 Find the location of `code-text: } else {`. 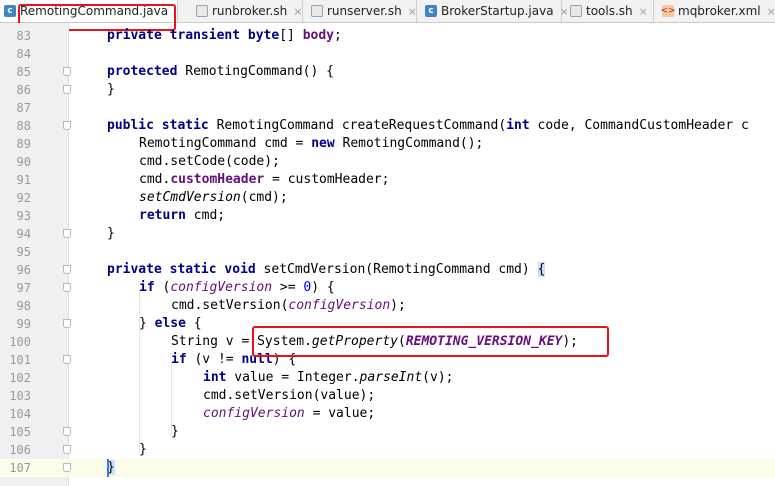

code-text: } else { is located at coordinates (170, 324).